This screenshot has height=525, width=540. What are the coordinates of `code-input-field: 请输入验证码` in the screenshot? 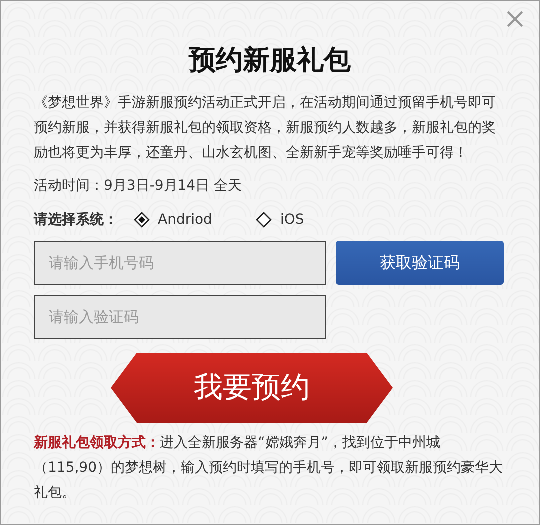 It's located at (180, 317).